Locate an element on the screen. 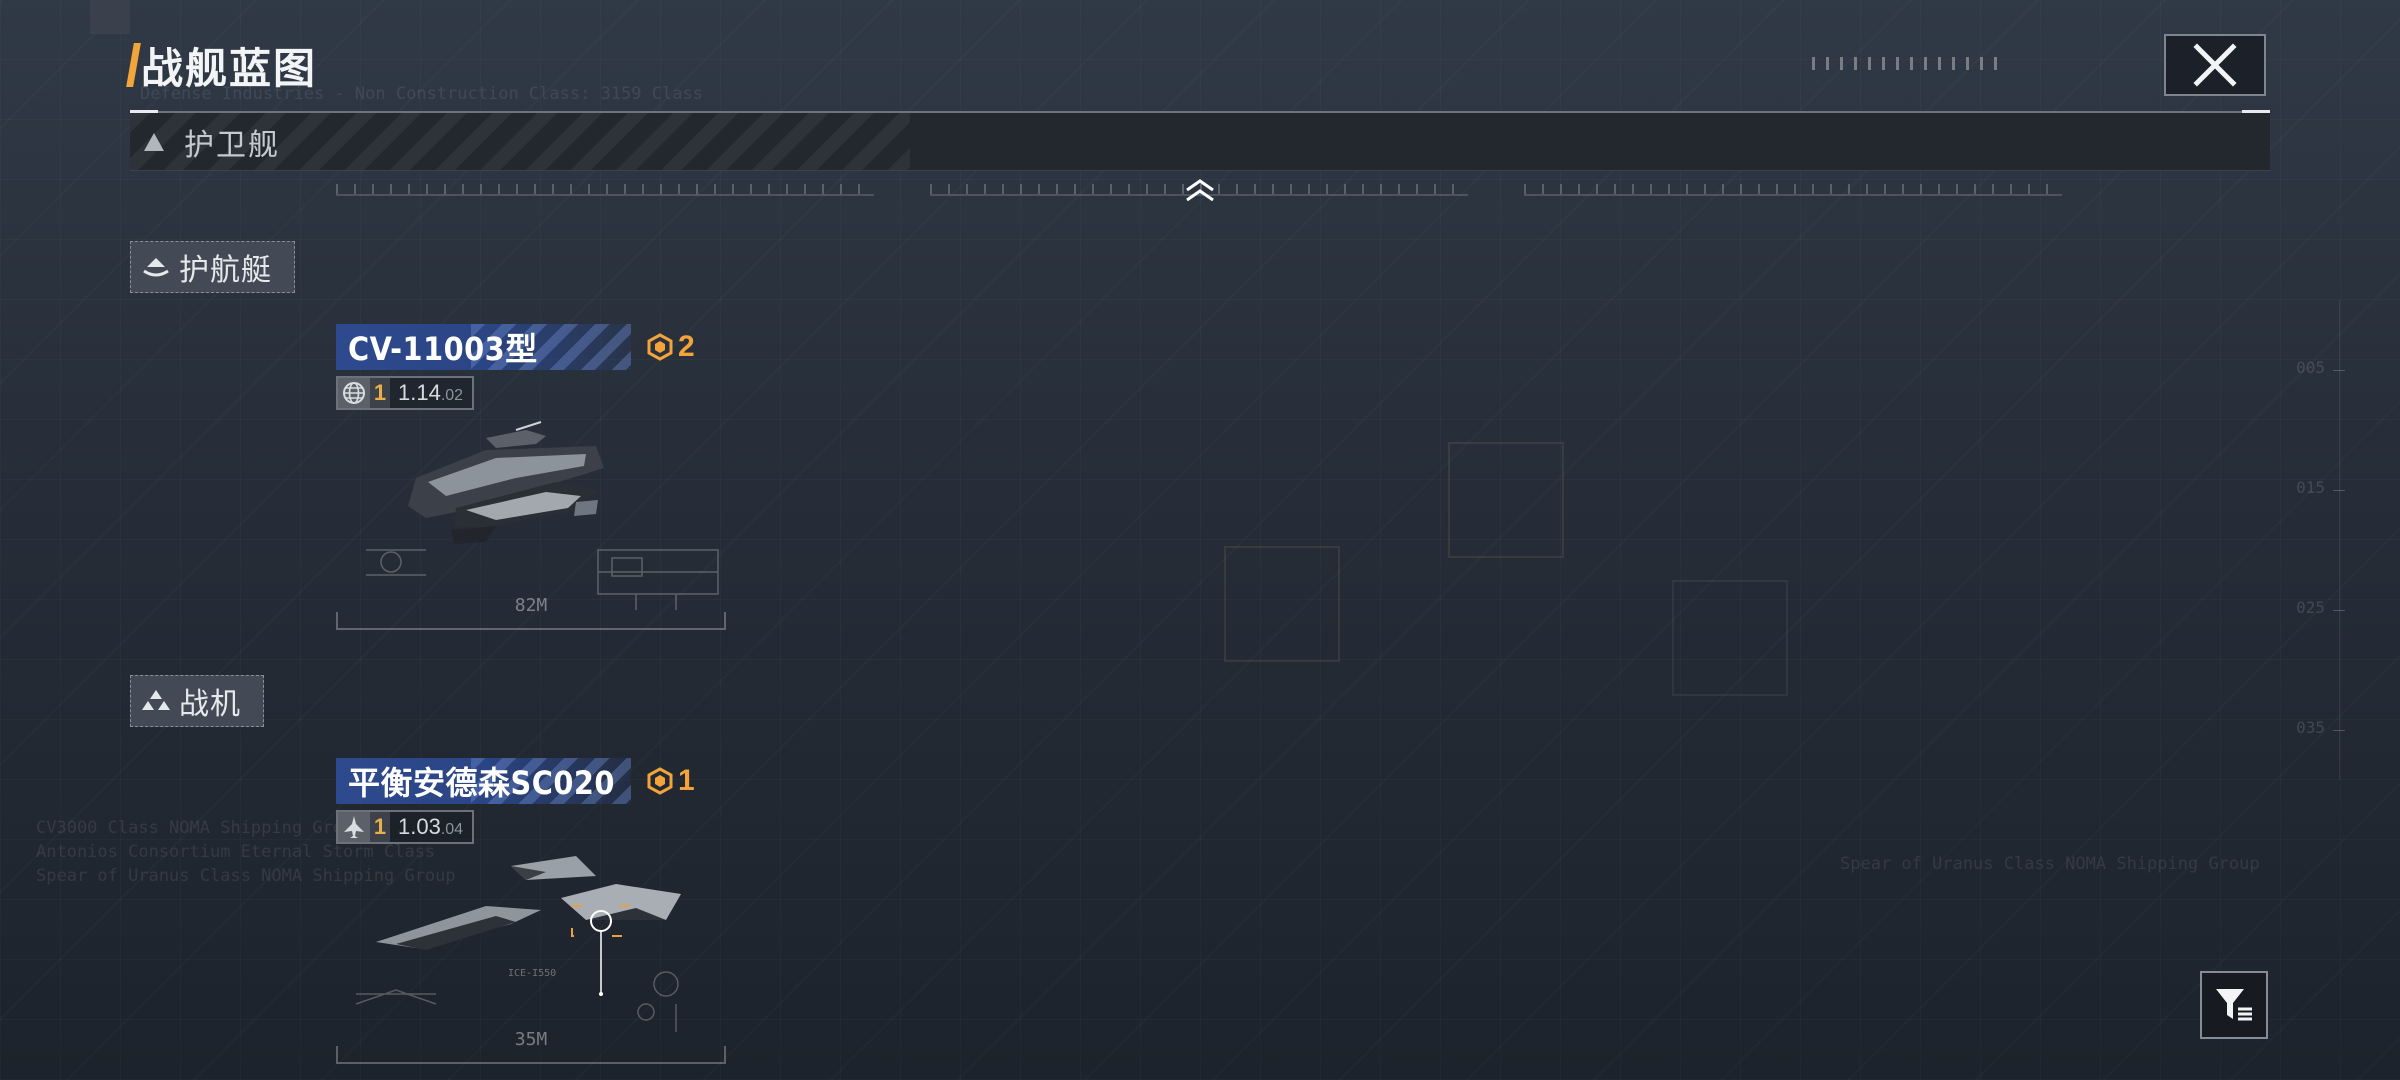 This screenshot has height=1080, width=2400. fighter-icon is located at coordinates (156, 700).